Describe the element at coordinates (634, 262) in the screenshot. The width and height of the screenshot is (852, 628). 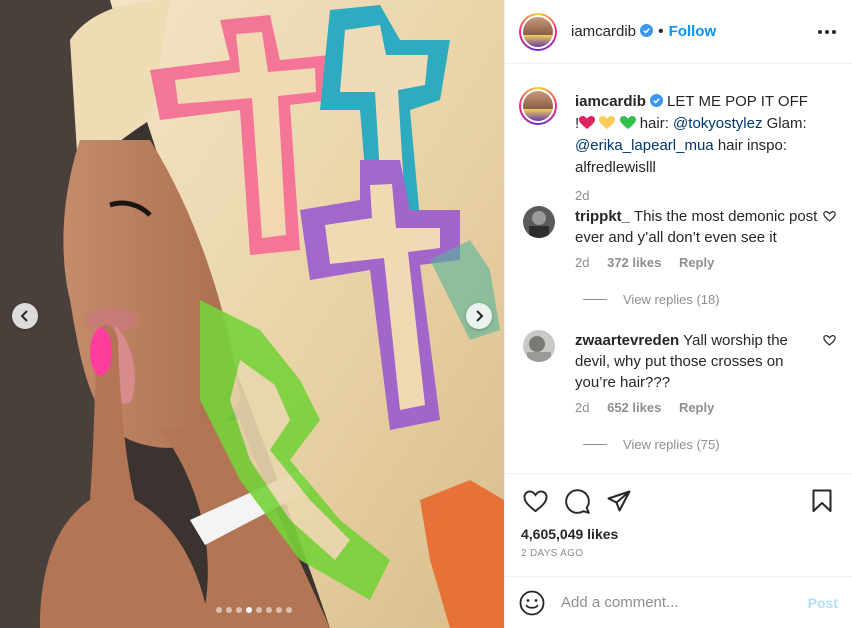
I see `comment-likes: 372 likes` at that location.